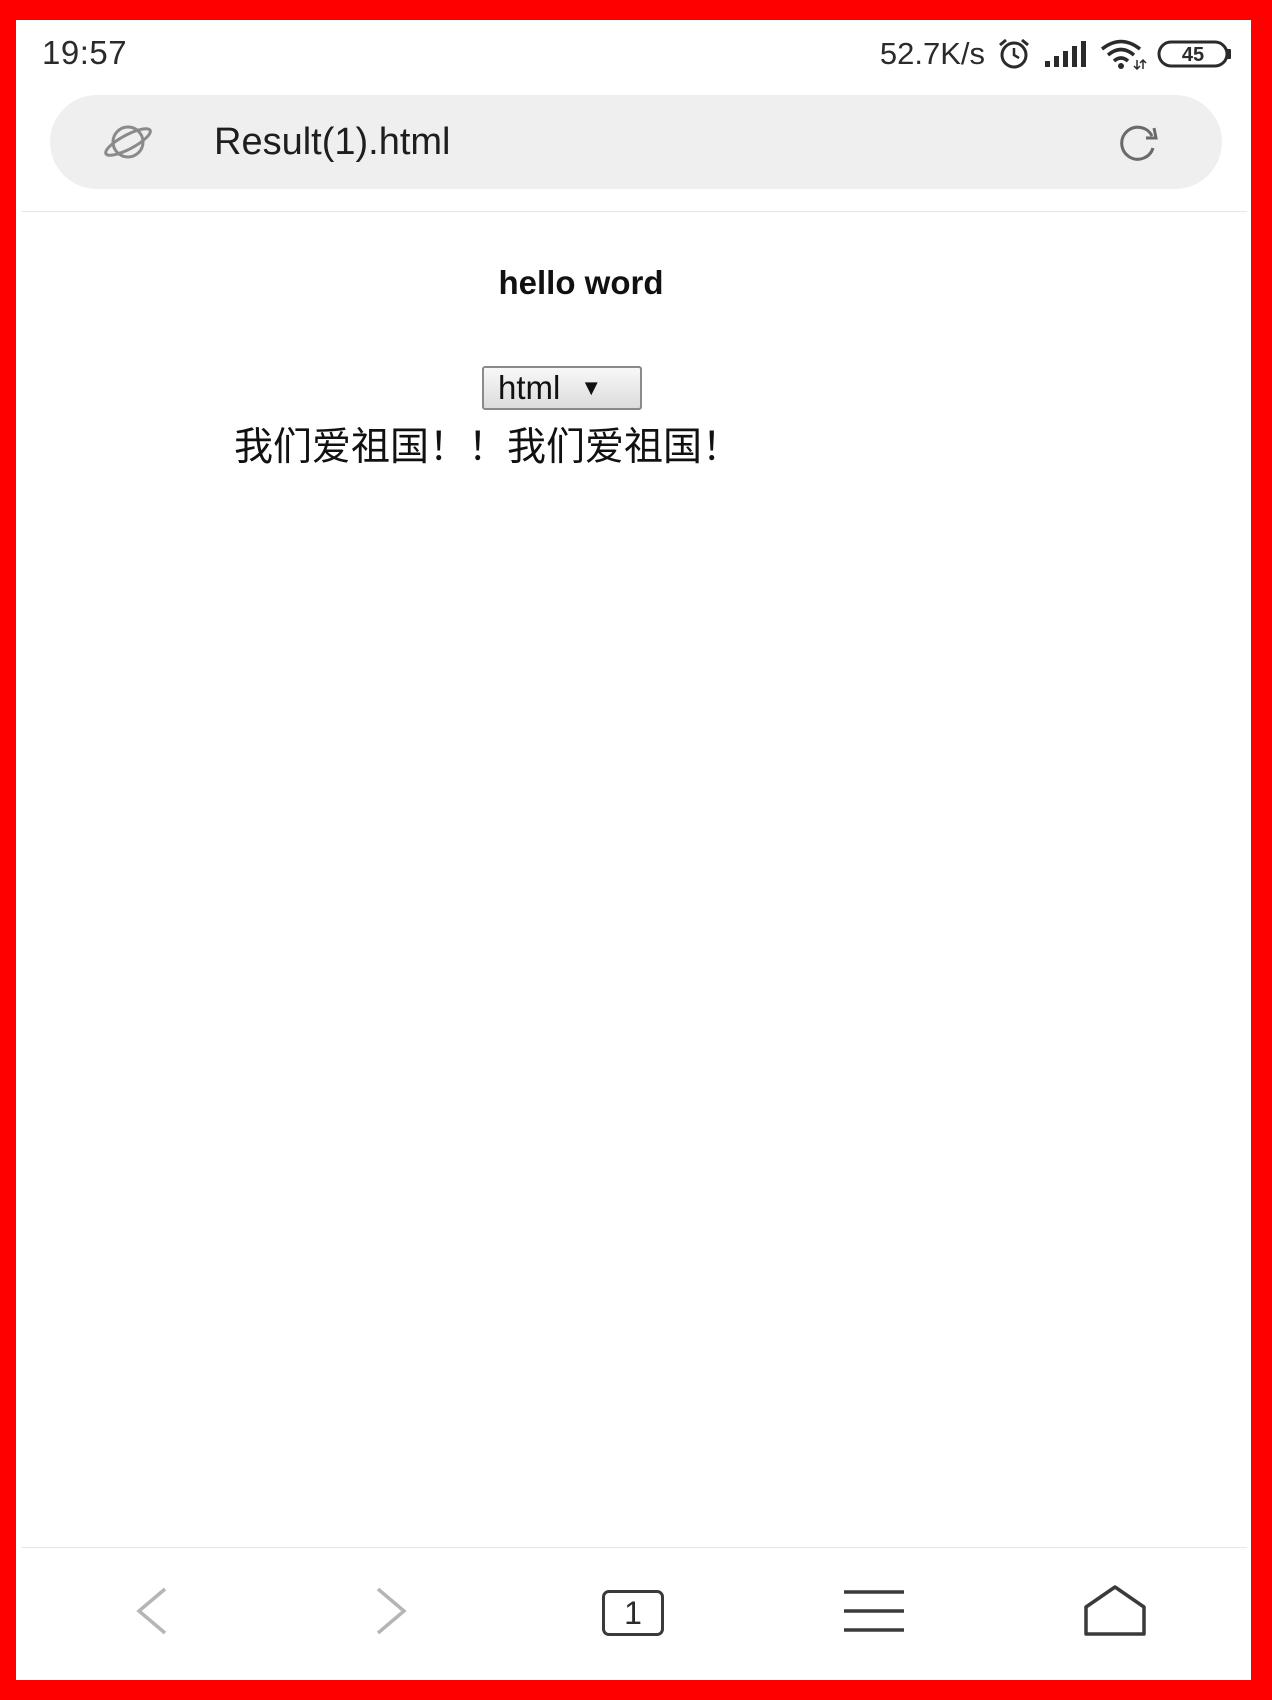 Image resolution: width=1272 pixels, height=1700 pixels. I want to click on alarm-icon, so click(1014, 54).